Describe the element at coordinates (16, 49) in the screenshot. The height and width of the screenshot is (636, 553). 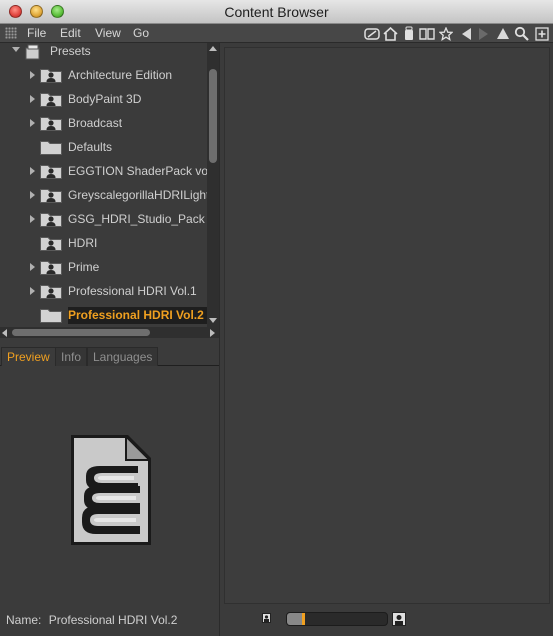
I see `chevron-down-icon` at that location.